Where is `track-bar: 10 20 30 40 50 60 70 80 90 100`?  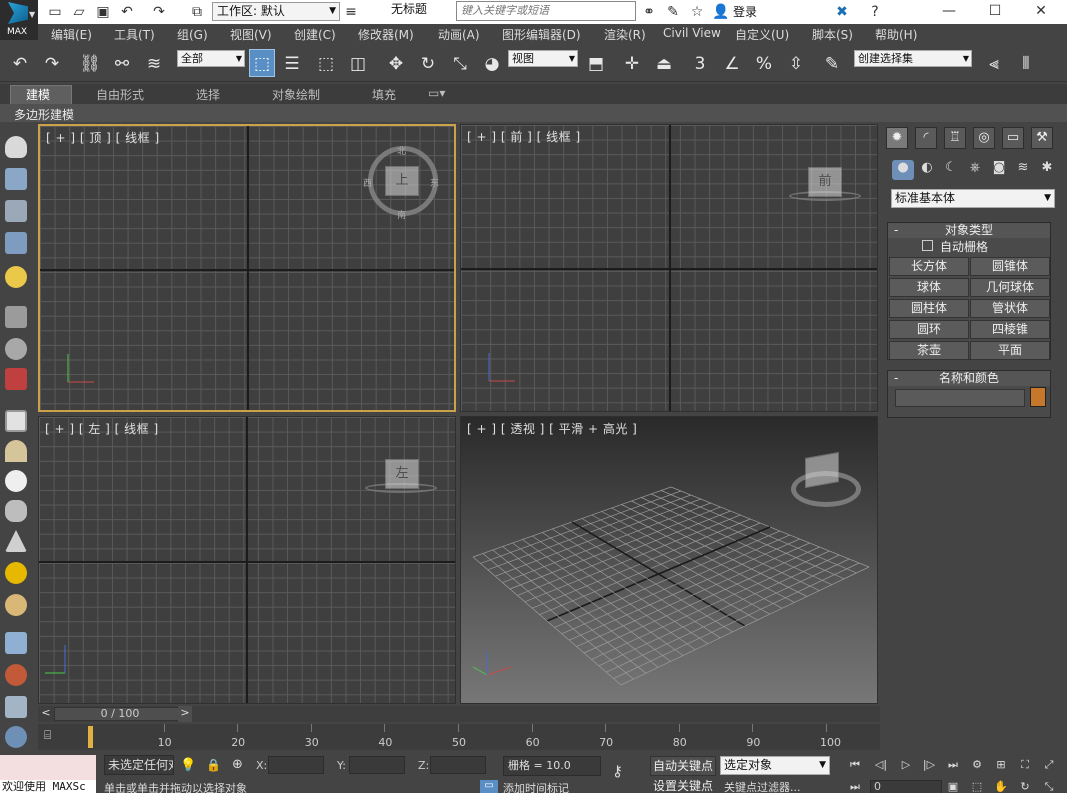
track-bar: 10 20 30 40 50 60 70 80 90 100 is located at coordinates (459, 737).